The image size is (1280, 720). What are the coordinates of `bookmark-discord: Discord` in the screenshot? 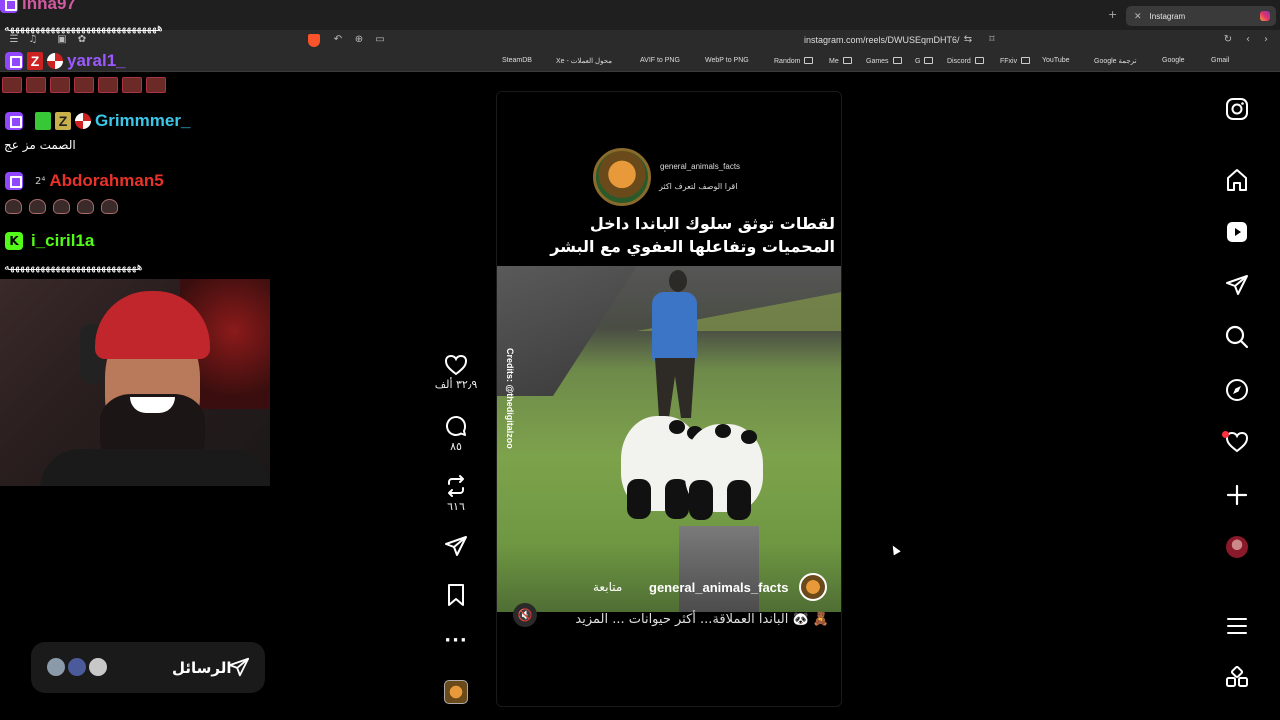 It's located at (965, 61).